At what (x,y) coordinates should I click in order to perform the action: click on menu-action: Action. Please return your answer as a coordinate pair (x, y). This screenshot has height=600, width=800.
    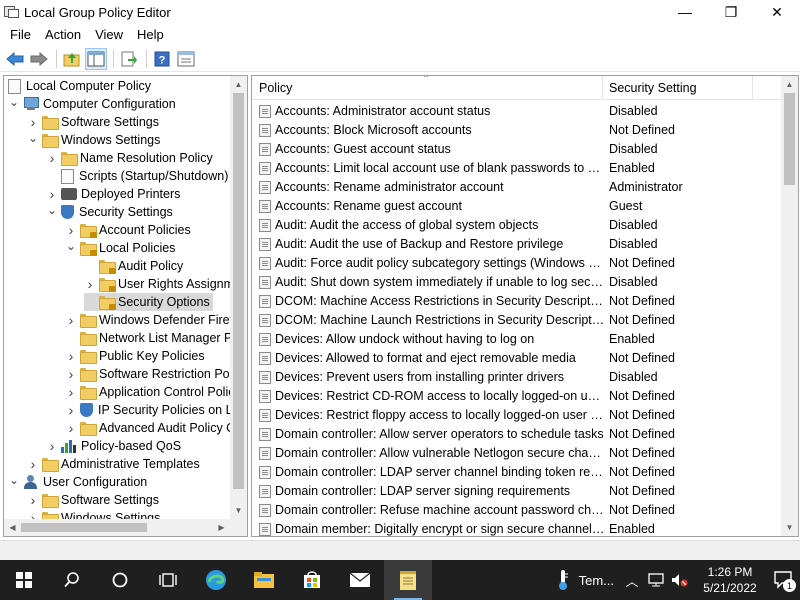
    Looking at the image, I should click on (63, 34).